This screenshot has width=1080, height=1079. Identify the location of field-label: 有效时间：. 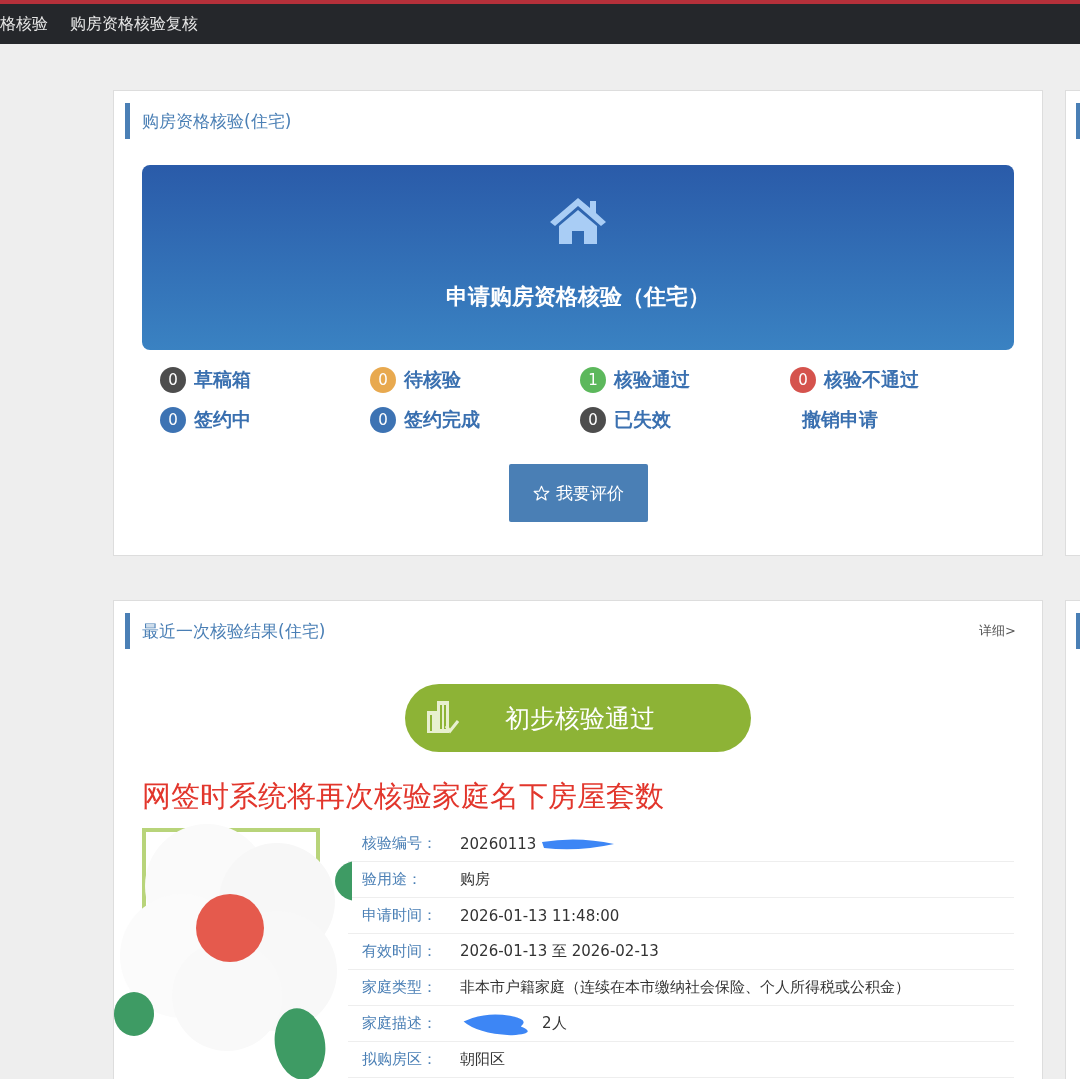
(400, 951).